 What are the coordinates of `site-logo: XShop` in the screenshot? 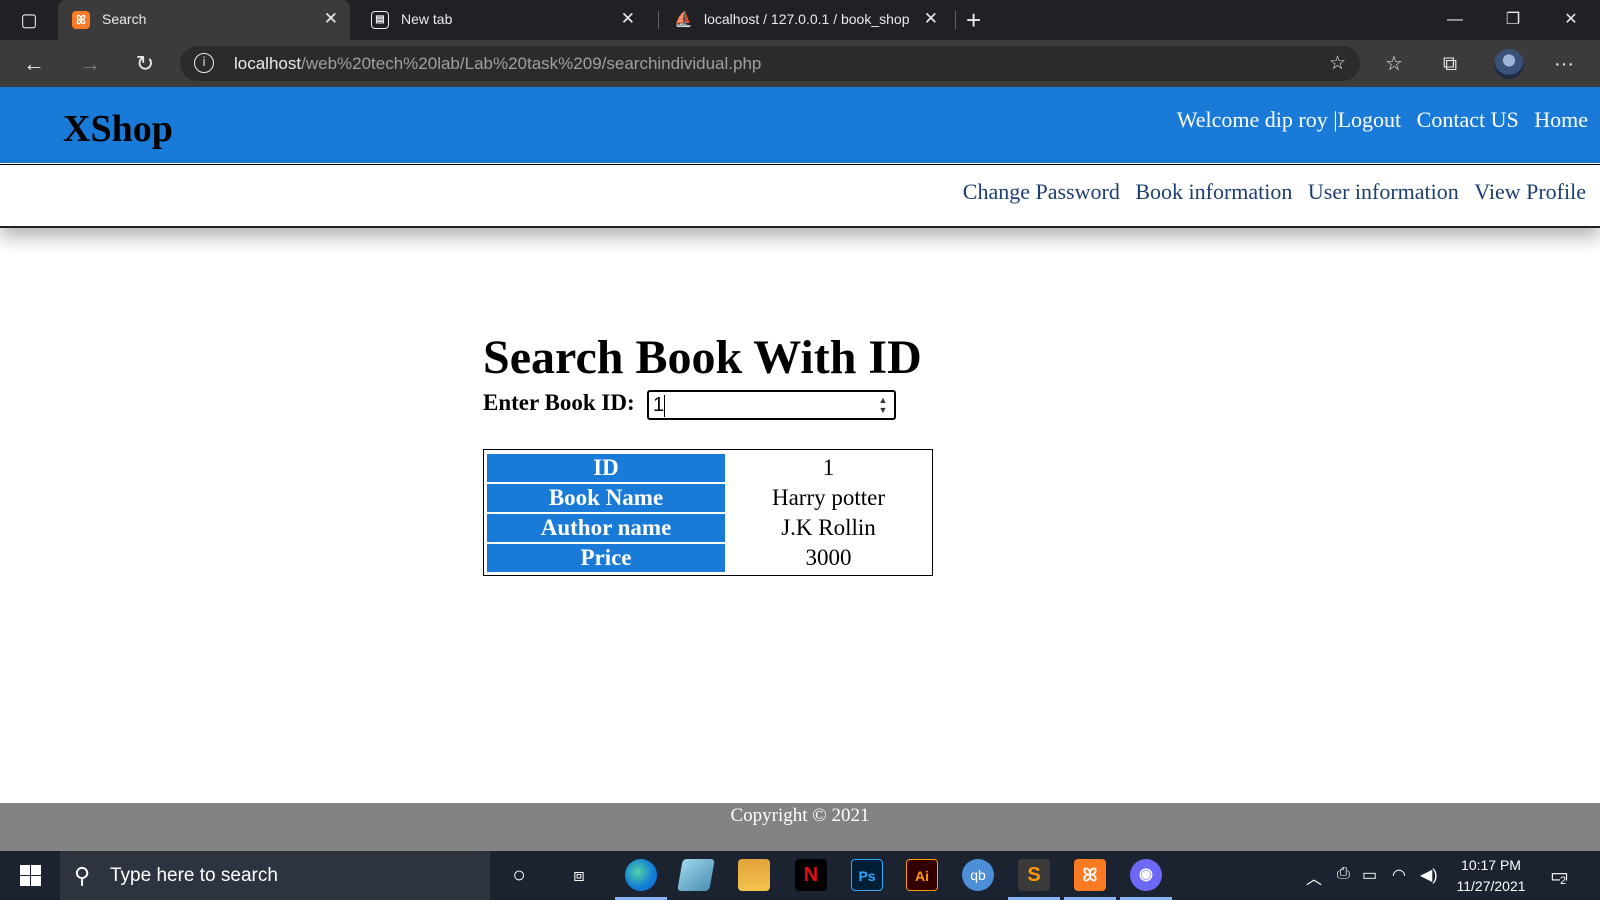 It's located at (118, 129).